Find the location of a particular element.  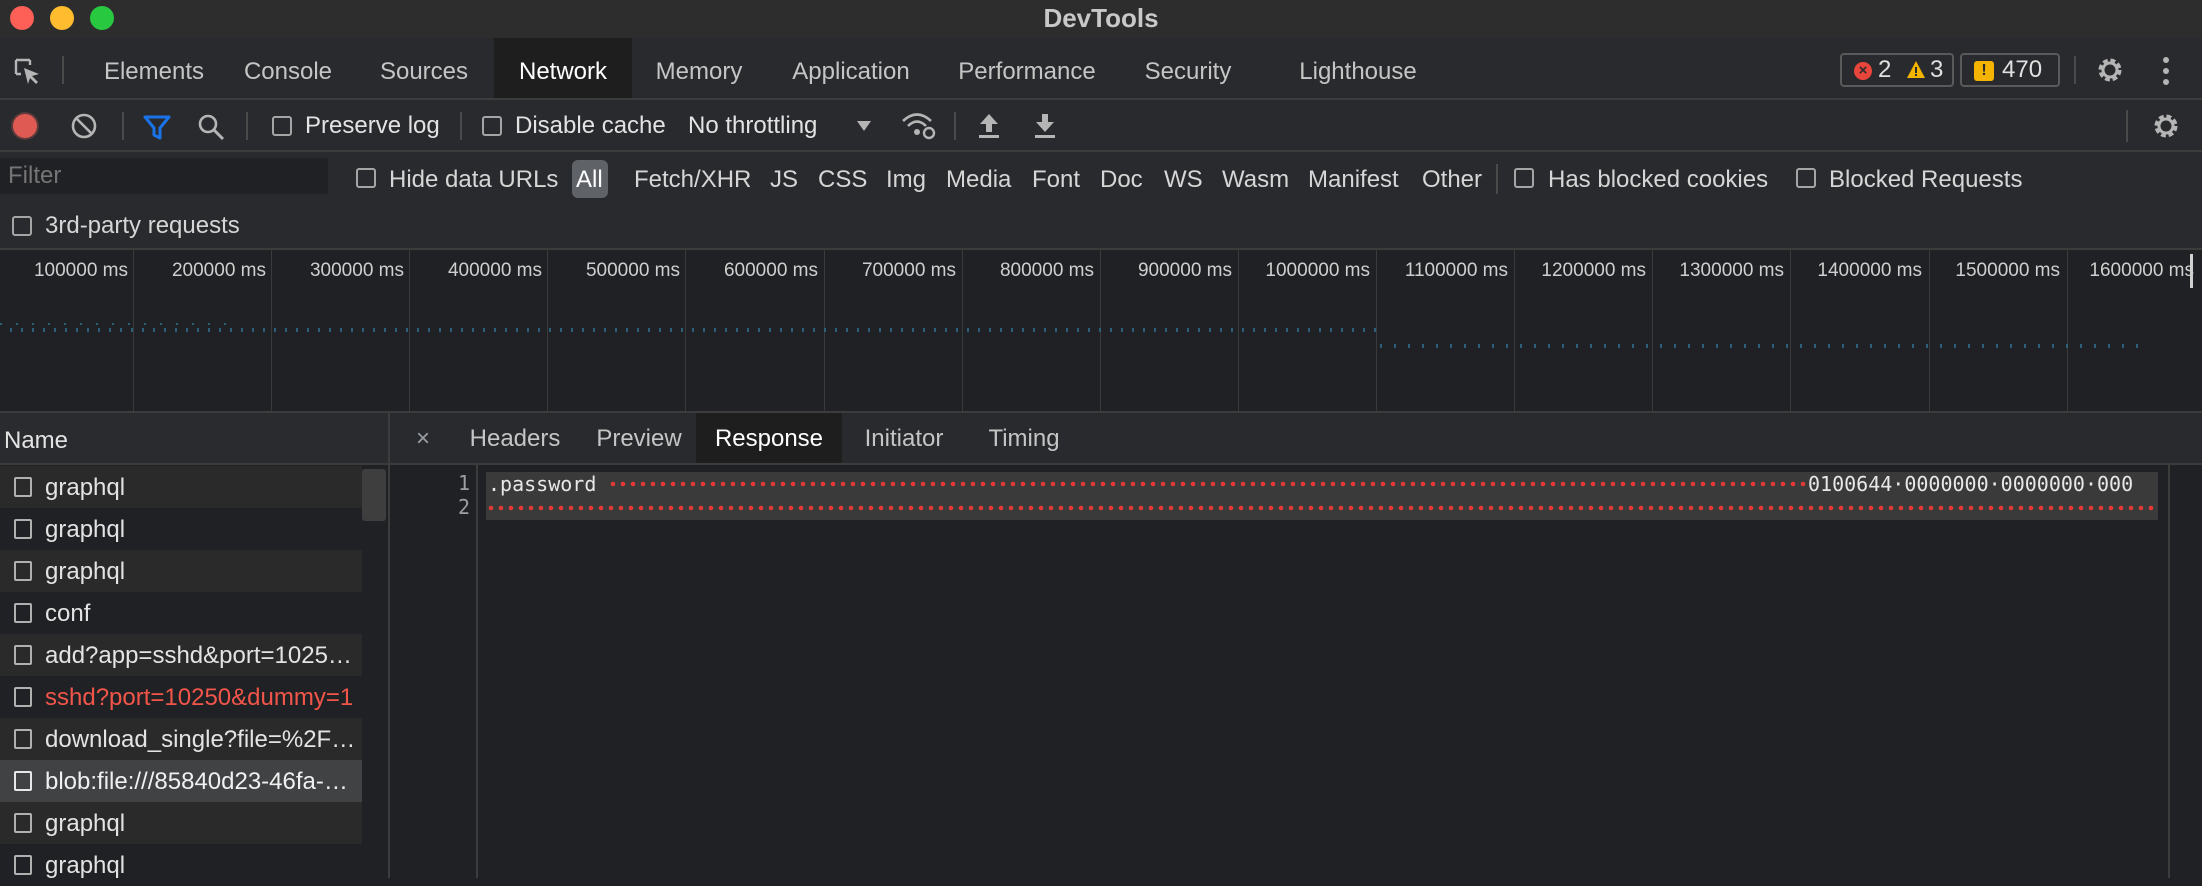

search-icon is located at coordinates (211, 127).